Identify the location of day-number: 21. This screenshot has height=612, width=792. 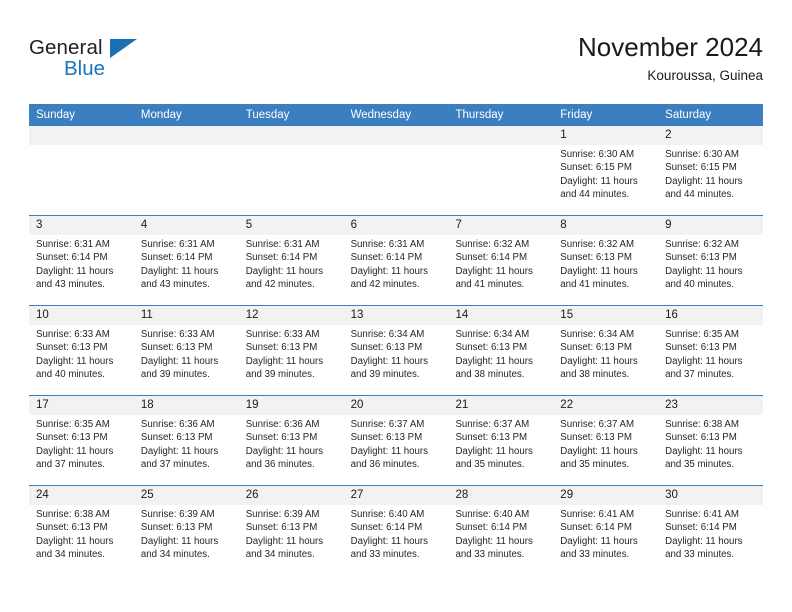
(500, 405).